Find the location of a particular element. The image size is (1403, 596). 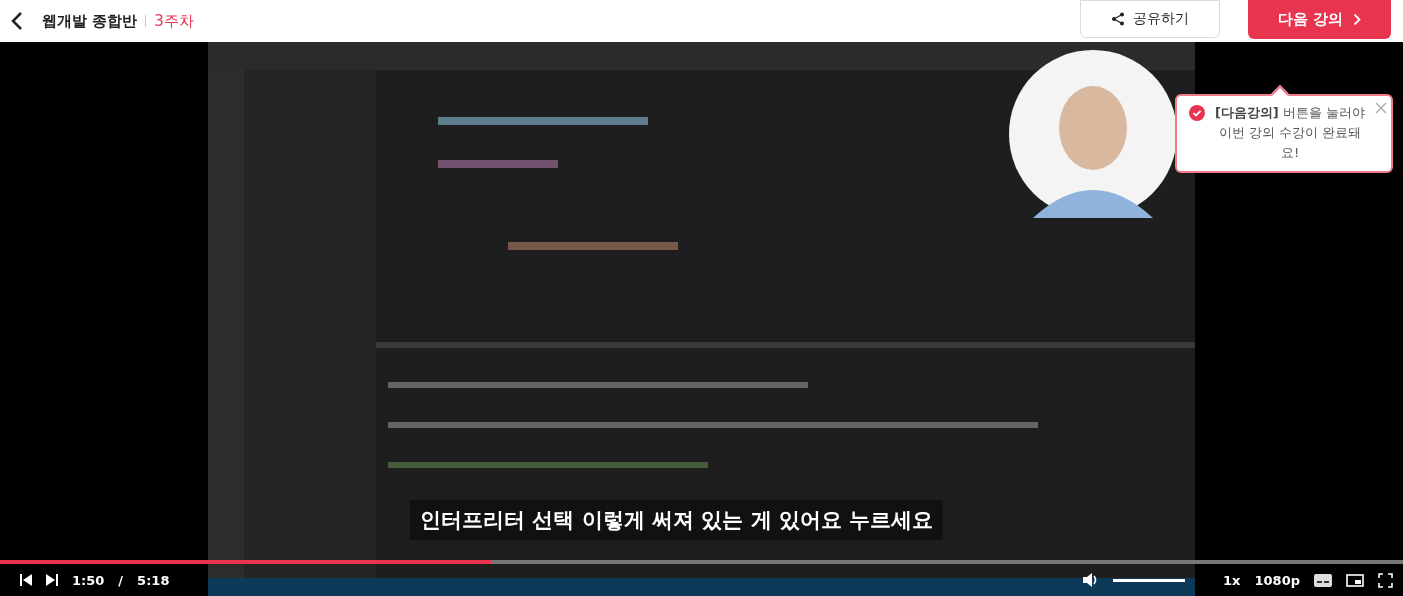

subtitle: 인터프리터 선택 이렇게 써져 있는 게 있어요 누르세요 is located at coordinates (677, 520).